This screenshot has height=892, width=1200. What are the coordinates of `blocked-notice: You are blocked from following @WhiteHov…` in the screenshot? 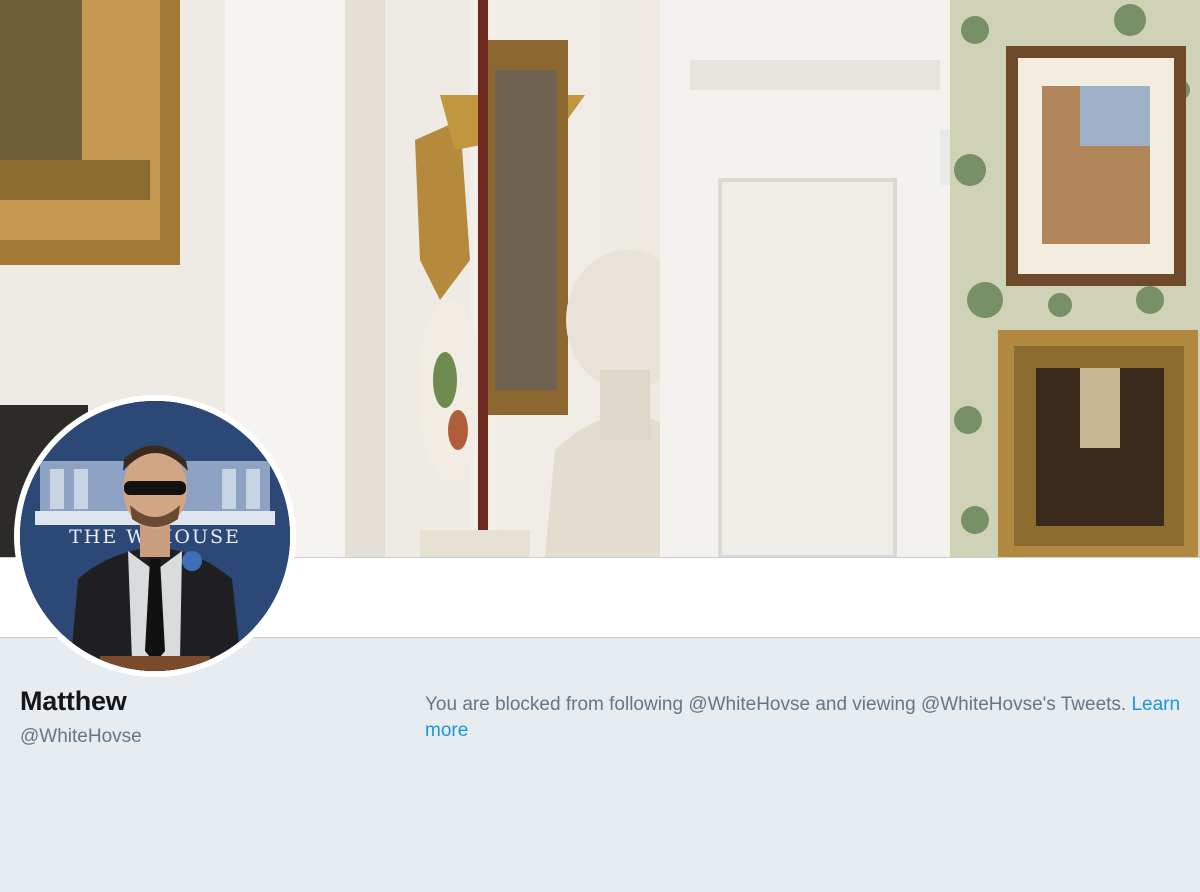 It's located at (807, 718).